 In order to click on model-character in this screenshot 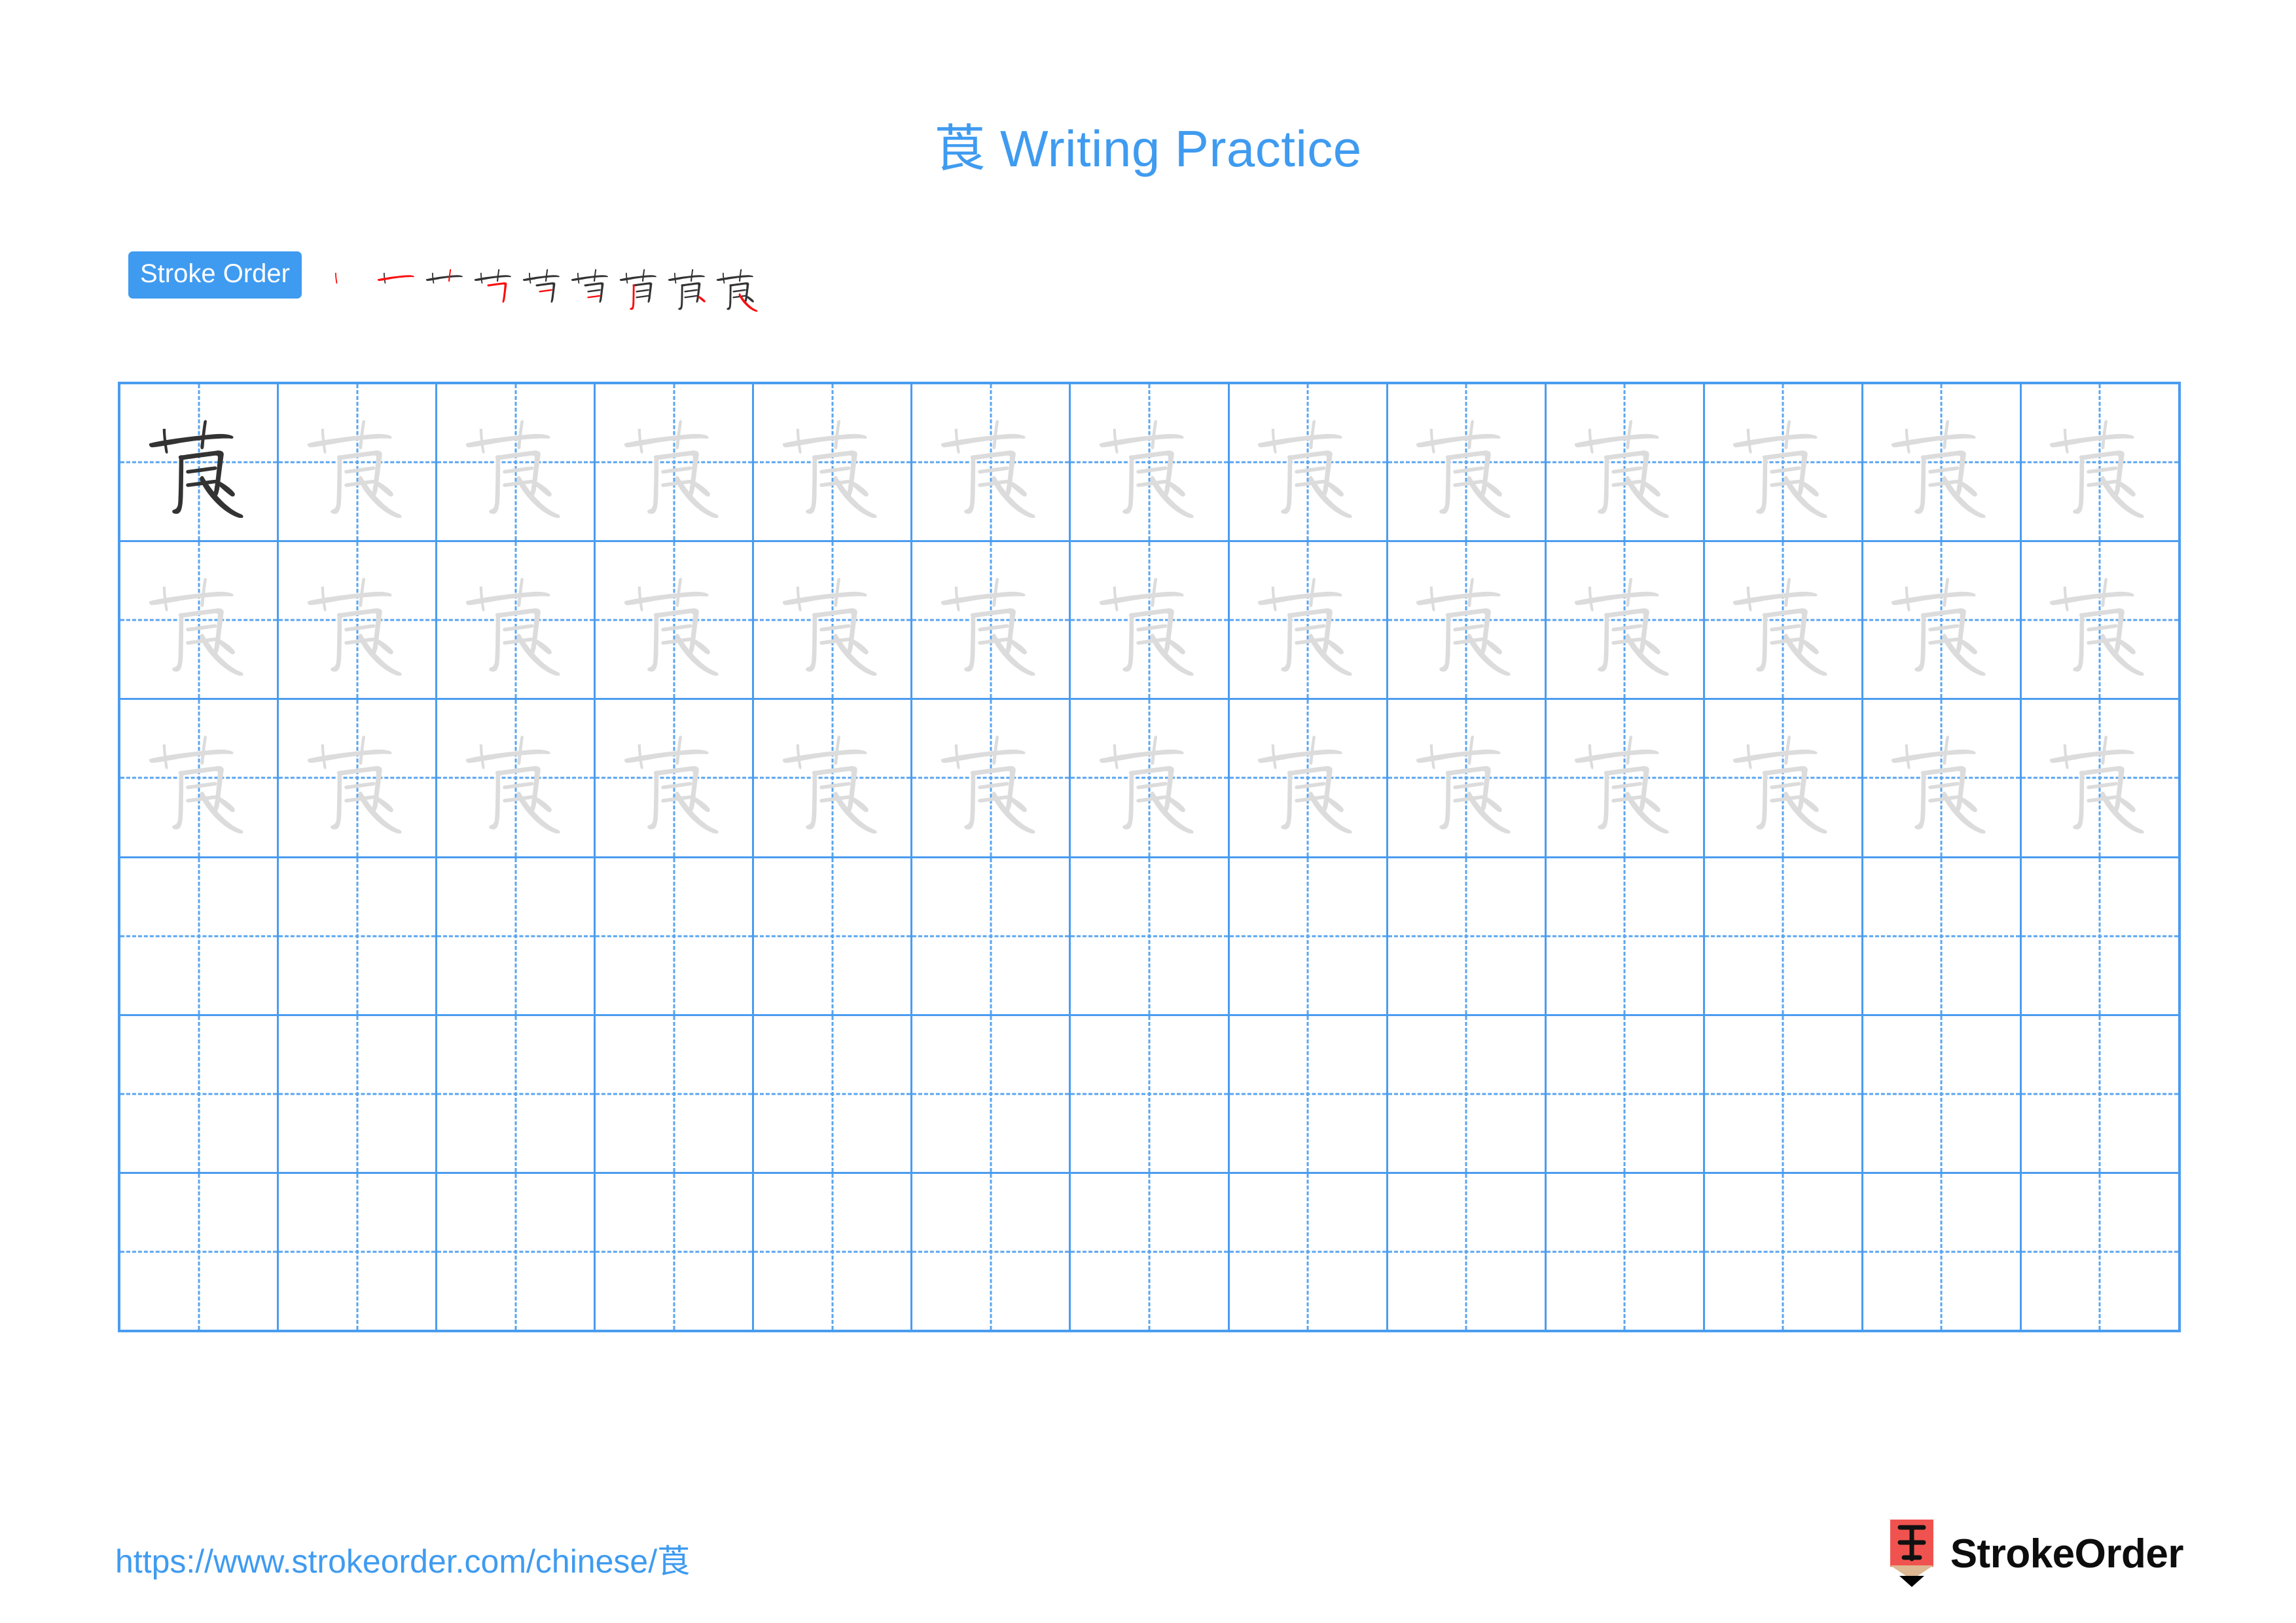, I will do `click(199, 463)`.